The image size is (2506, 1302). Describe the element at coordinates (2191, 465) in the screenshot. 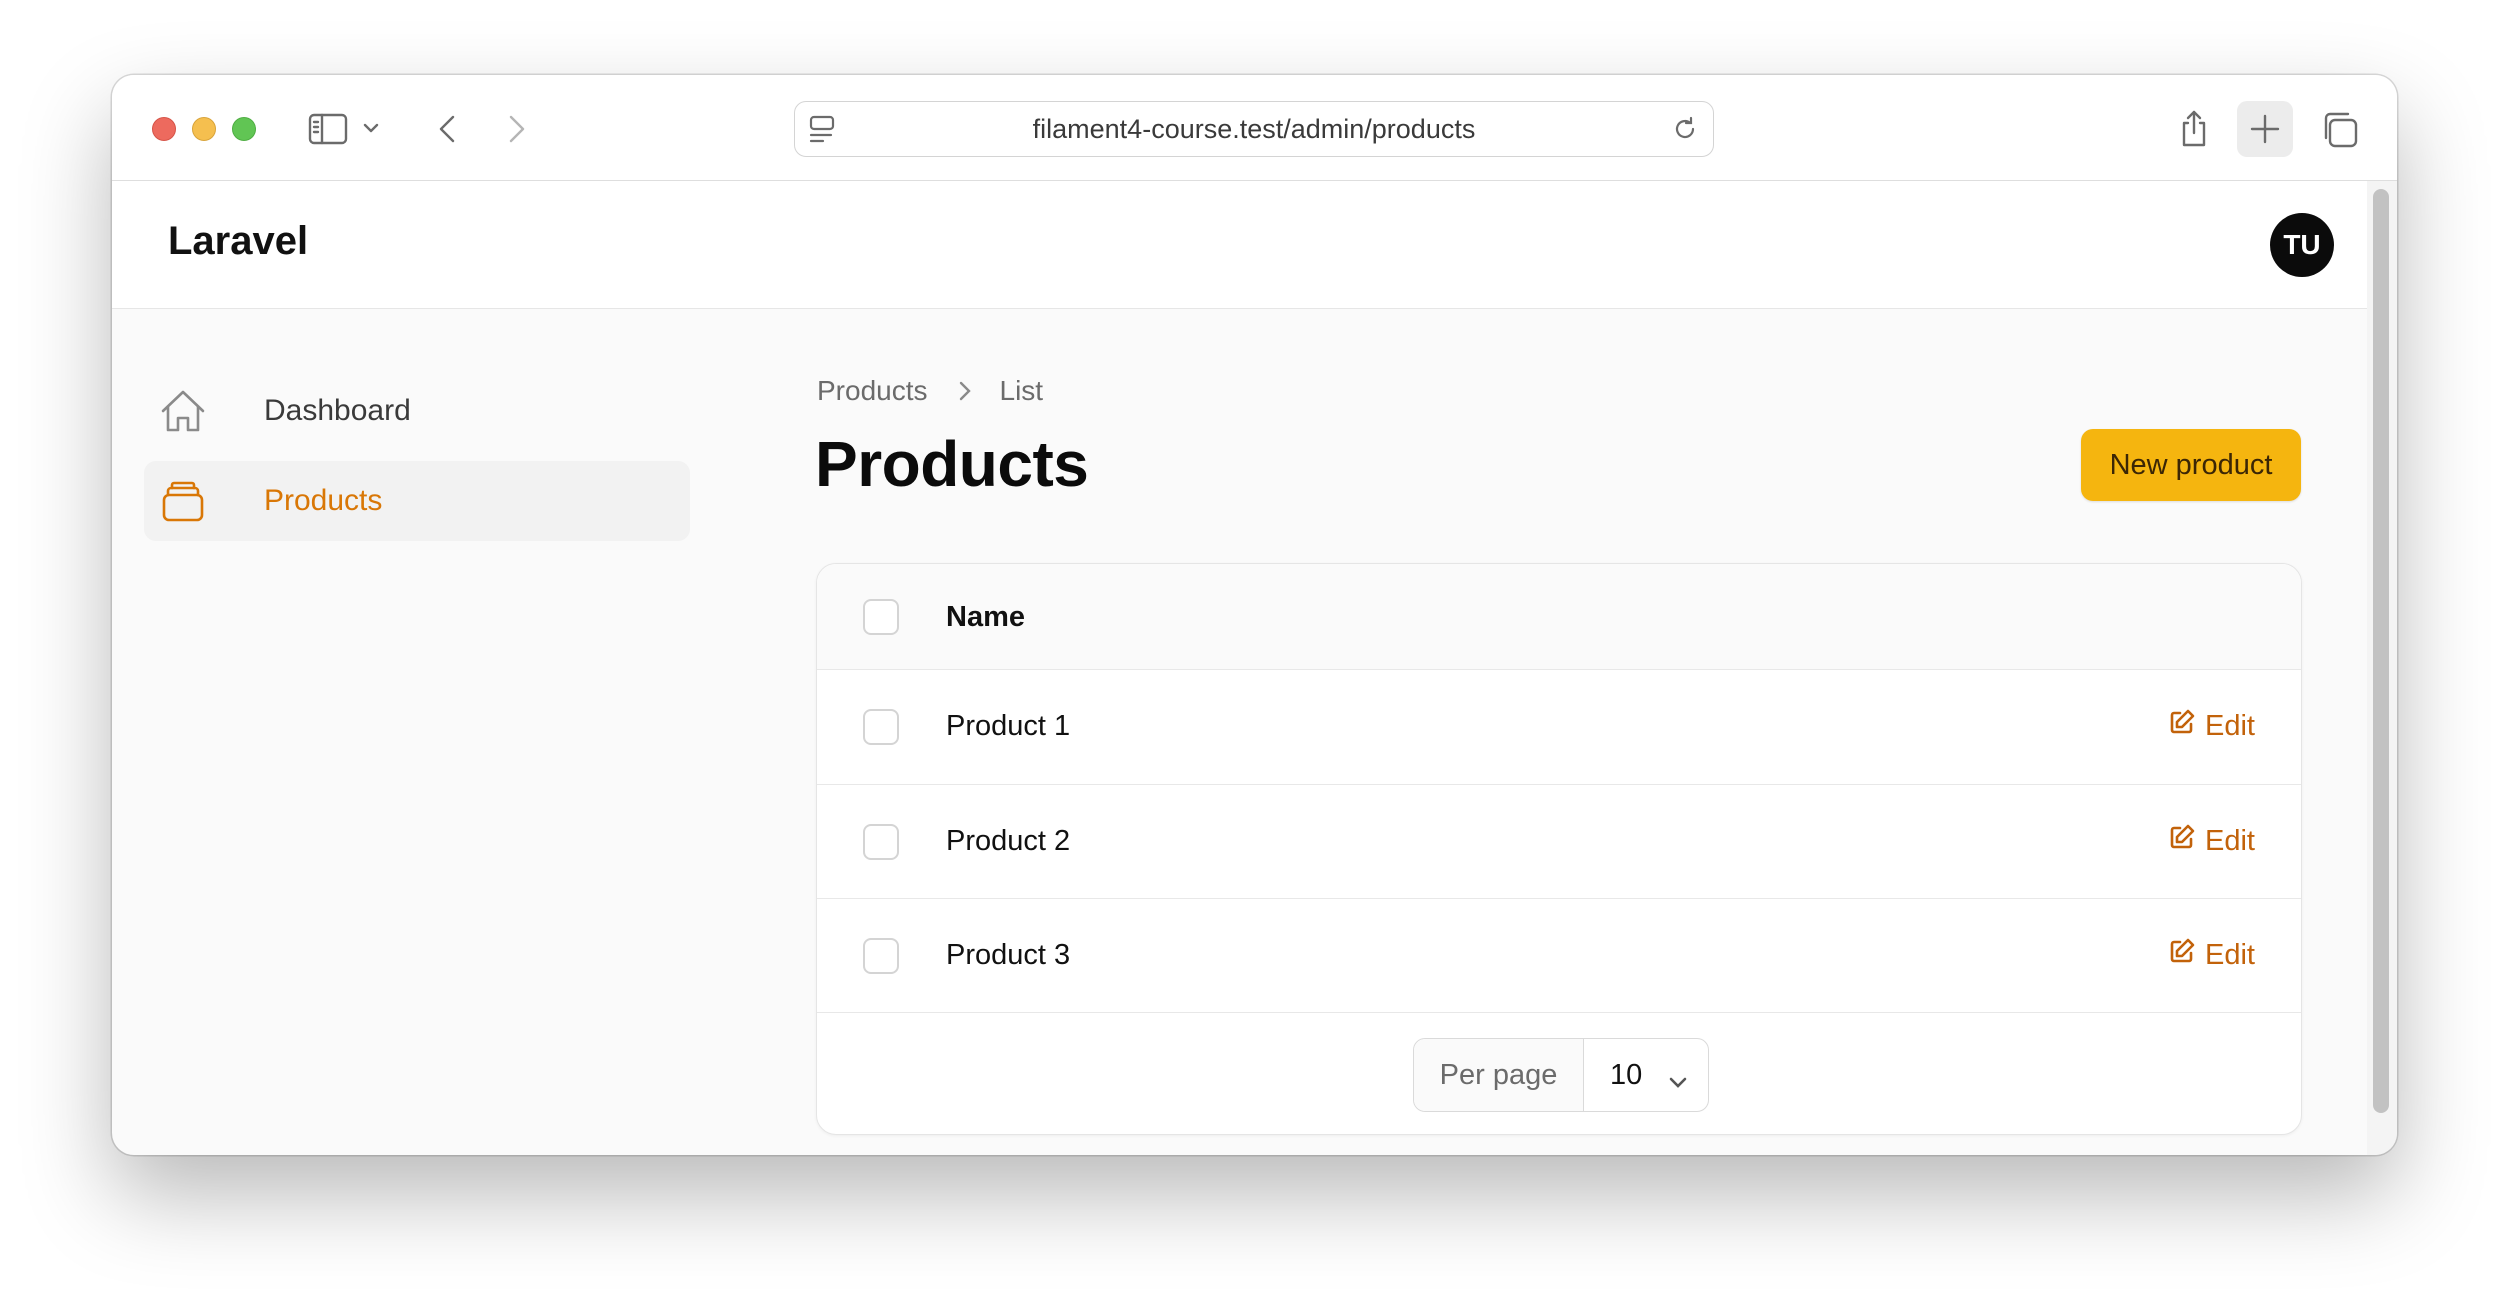

I see `new-product-button: New product` at that location.